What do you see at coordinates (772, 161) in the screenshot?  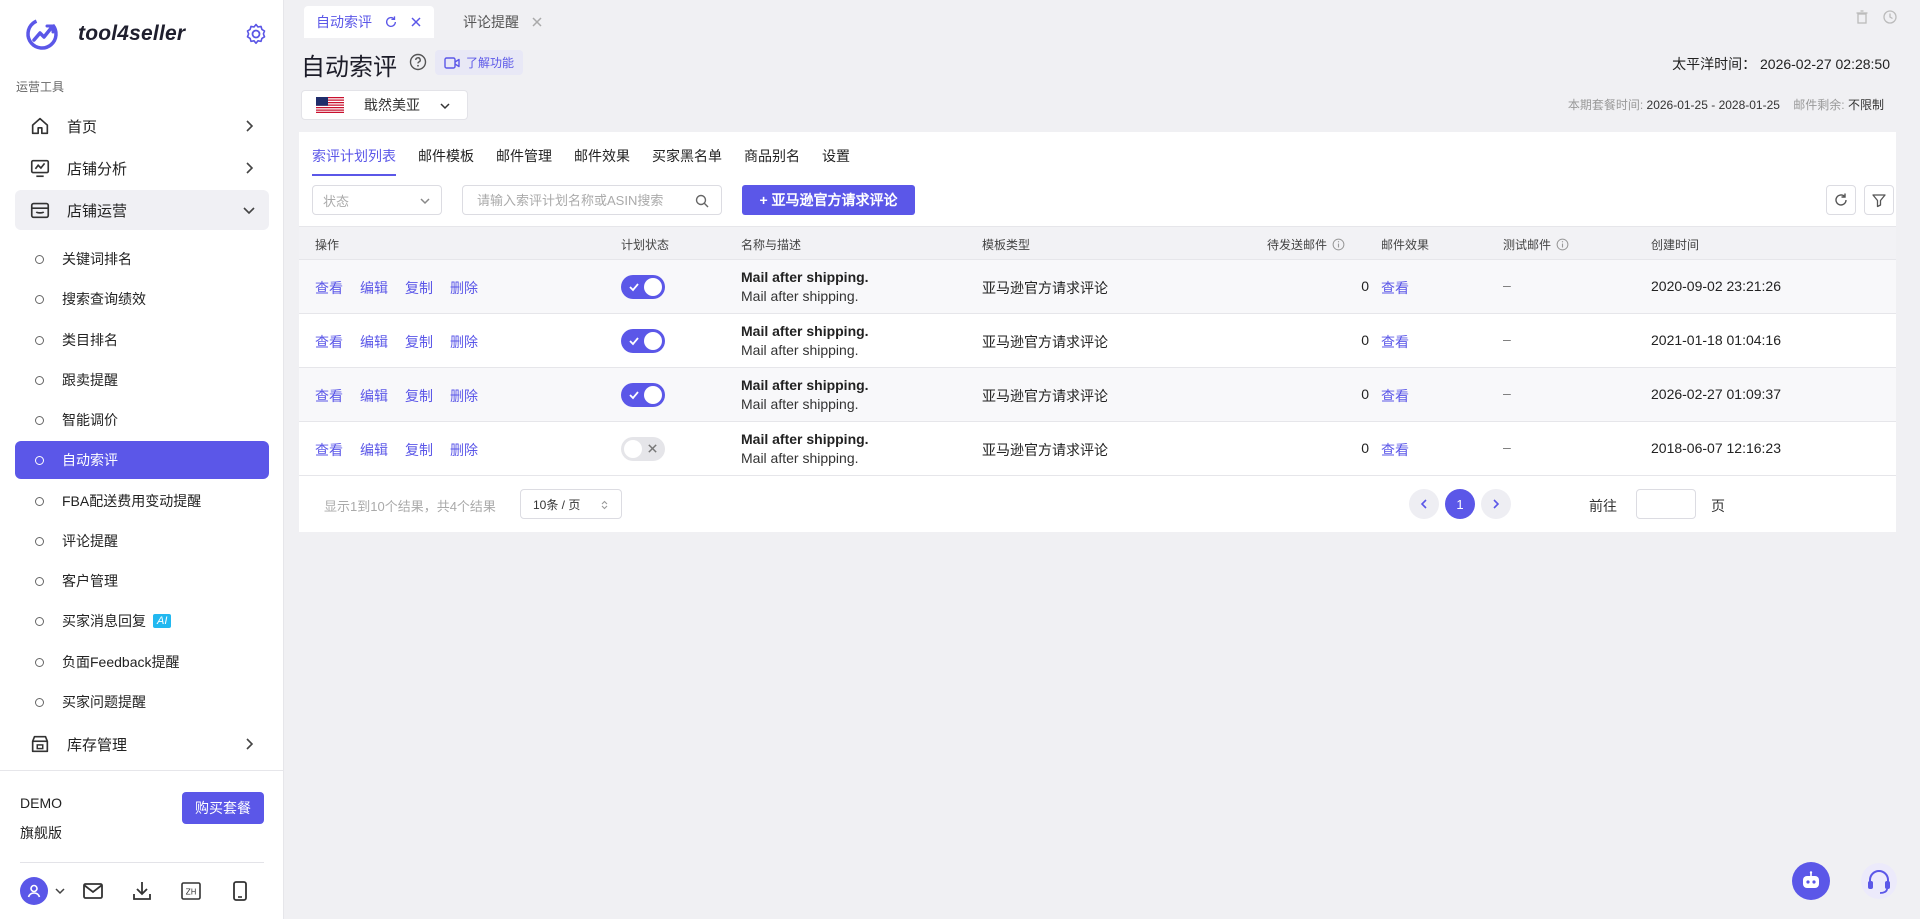 I see `subtab-product-alias: 商品别名` at bounding box center [772, 161].